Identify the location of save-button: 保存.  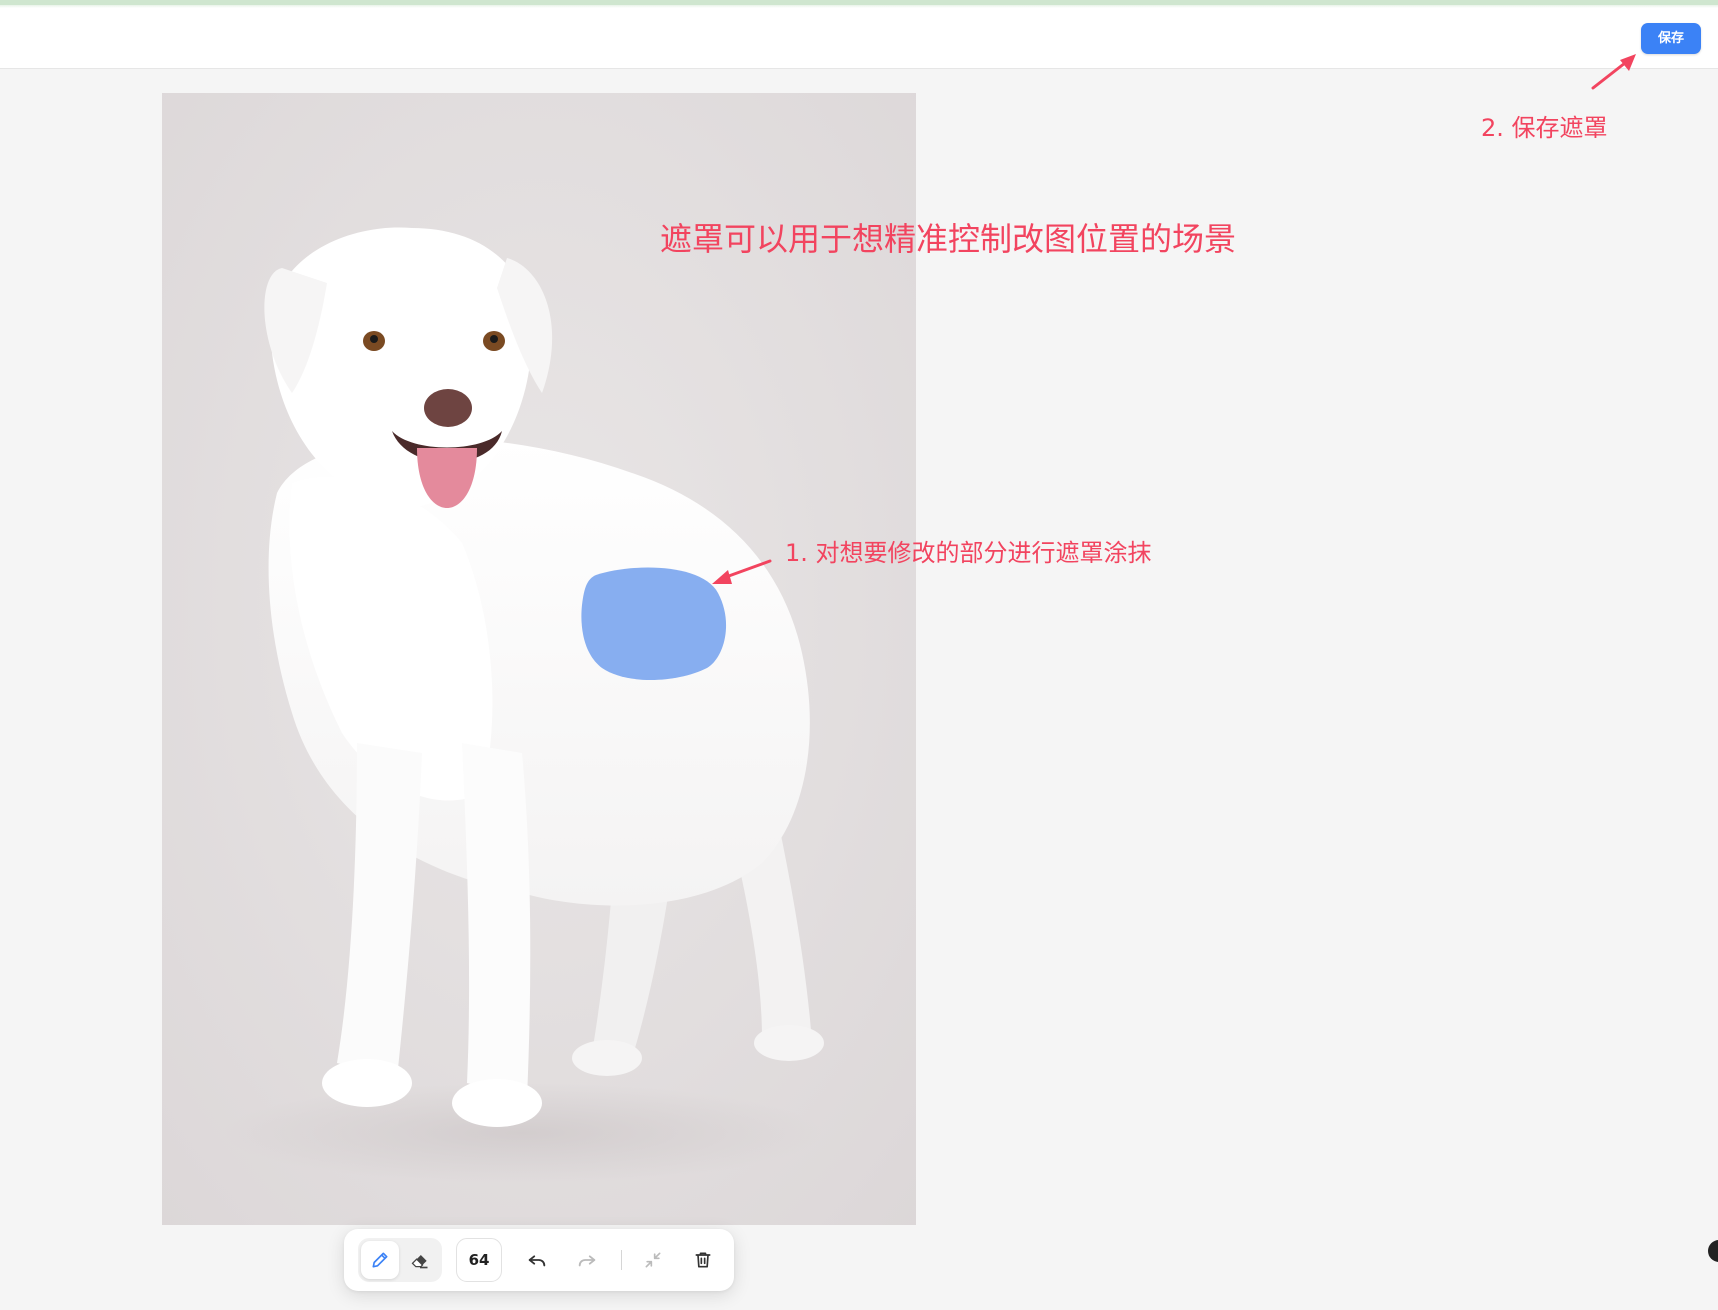
(1671, 38).